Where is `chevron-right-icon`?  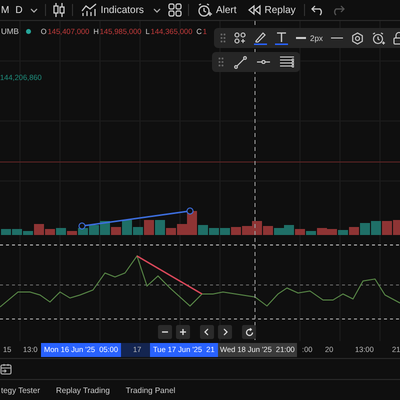 chevron-right-icon is located at coordinates (225, 332).